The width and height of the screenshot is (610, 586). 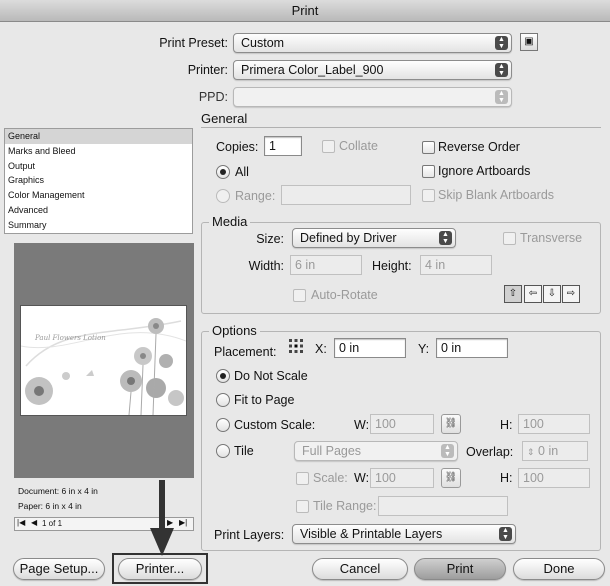 I want to click on media-heading: Media, so click(x=230, y=221).